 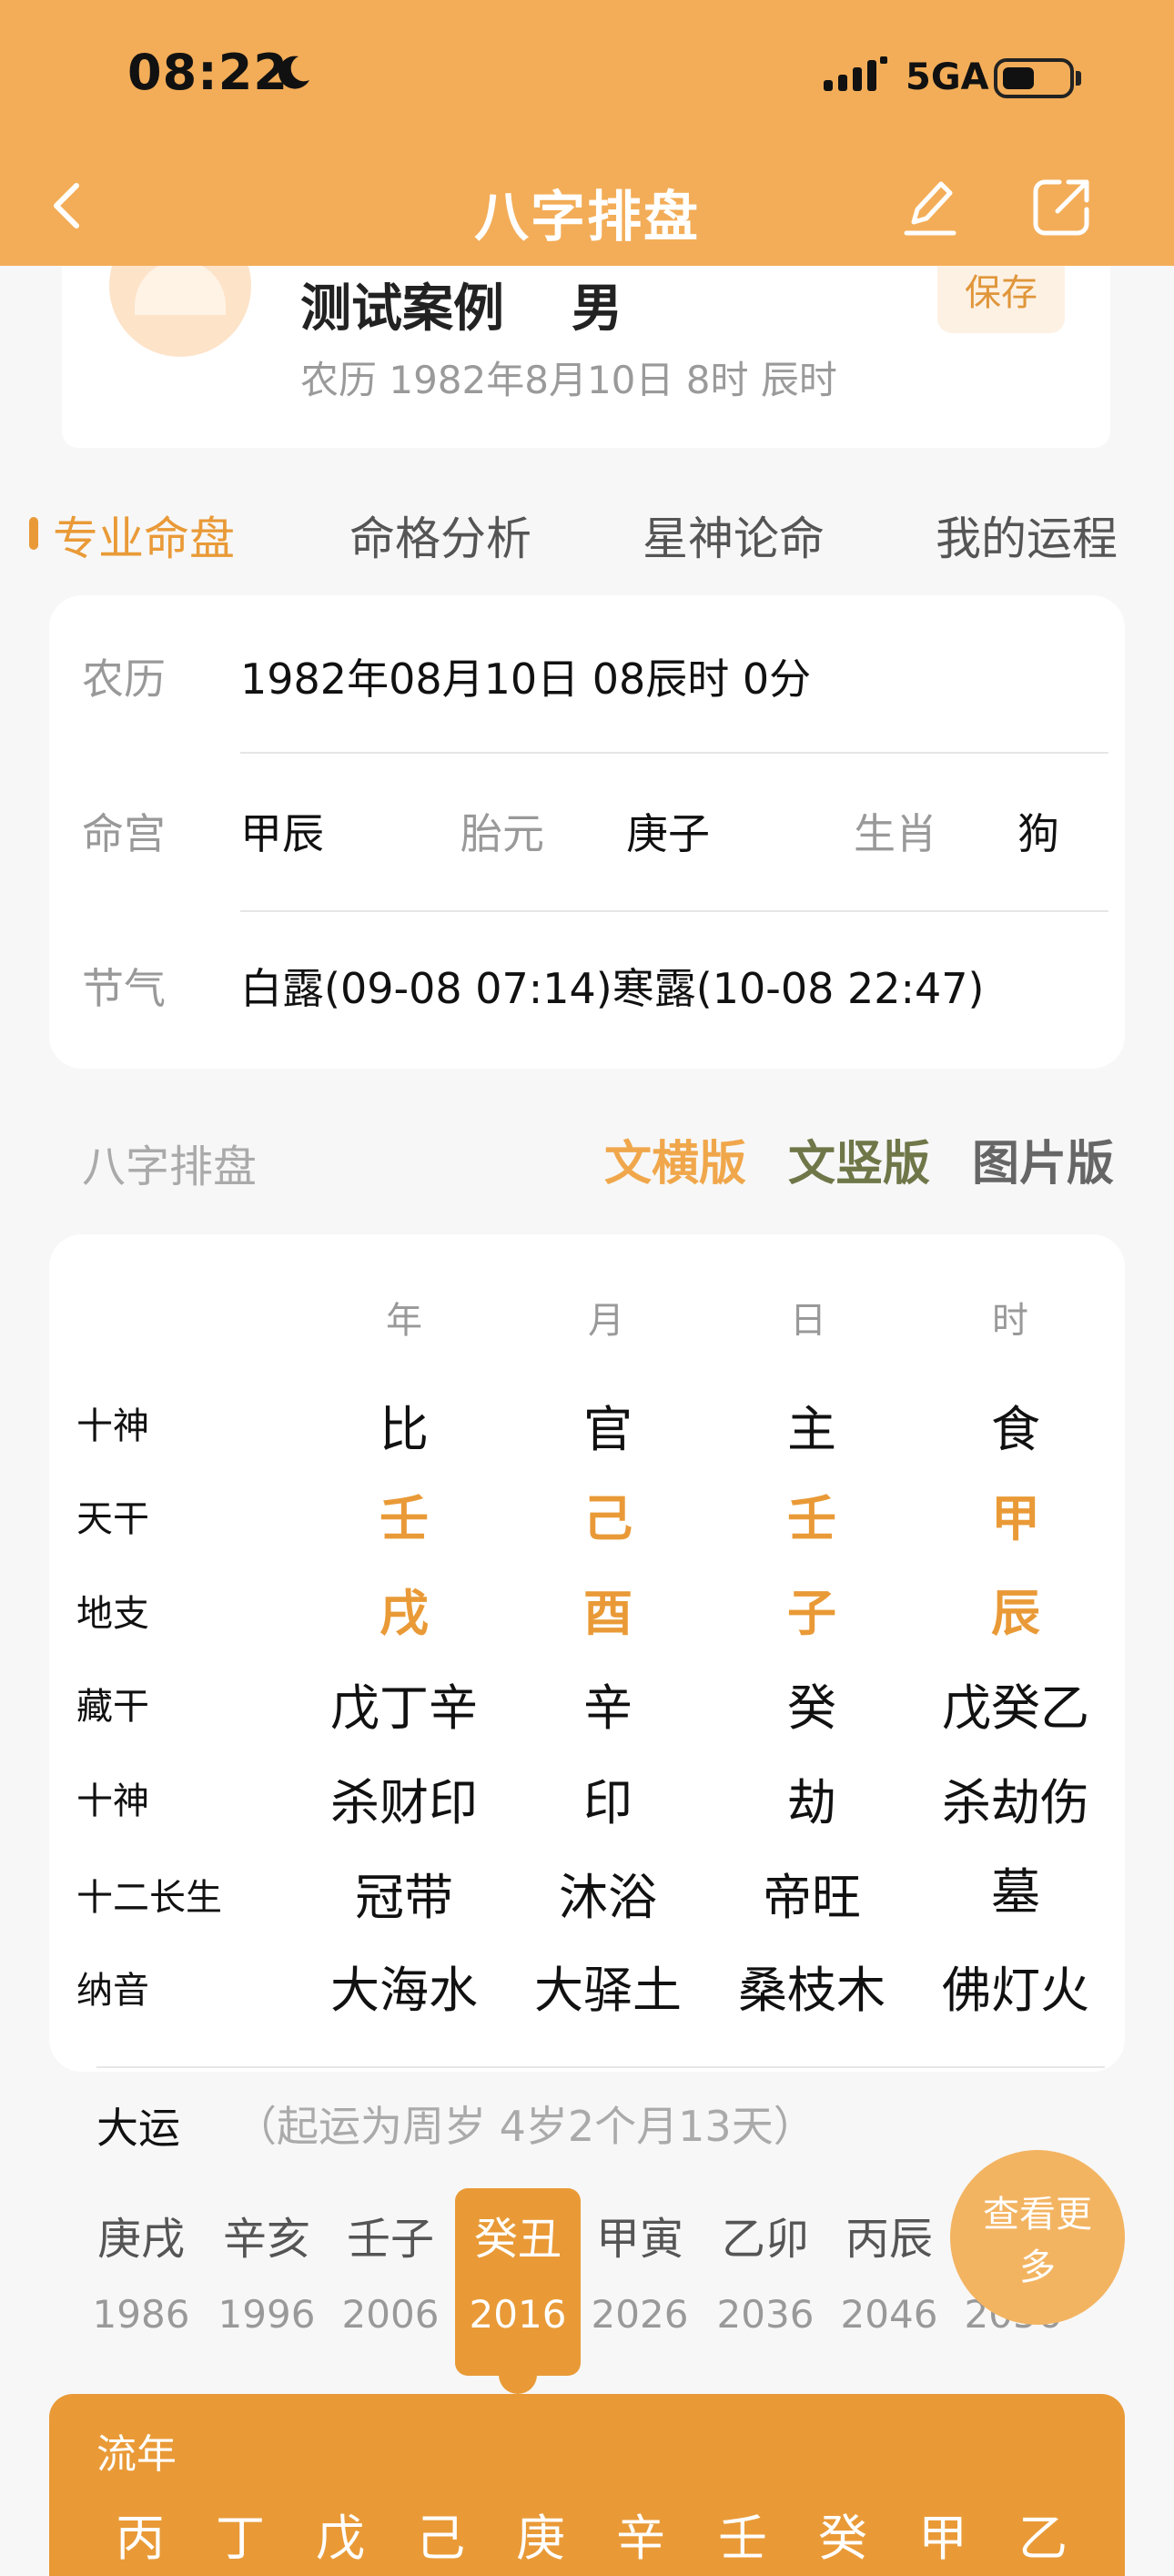 What do you see at coordinates (390, 2239) in the screenshot?
I see `dayun-ganzhi: 壬子` at bounding box center [390, 2239].